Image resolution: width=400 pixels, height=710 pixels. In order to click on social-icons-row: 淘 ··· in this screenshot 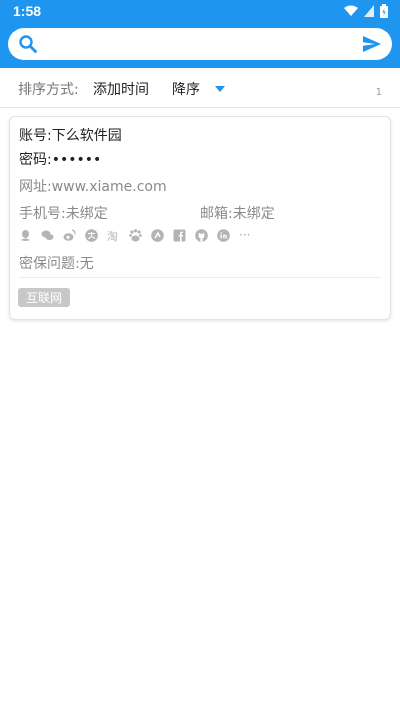, I will do `click(136, 235)`.